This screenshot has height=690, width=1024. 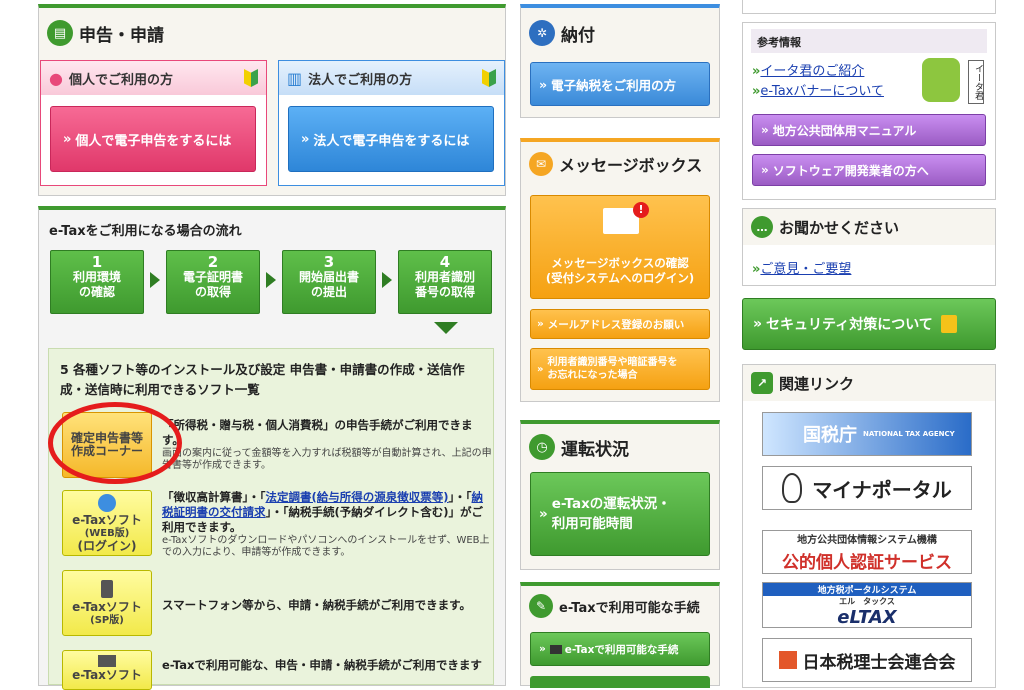 I want to click on shinkoku-header: ▤ 申告・申請, so click(x=105, y=33).